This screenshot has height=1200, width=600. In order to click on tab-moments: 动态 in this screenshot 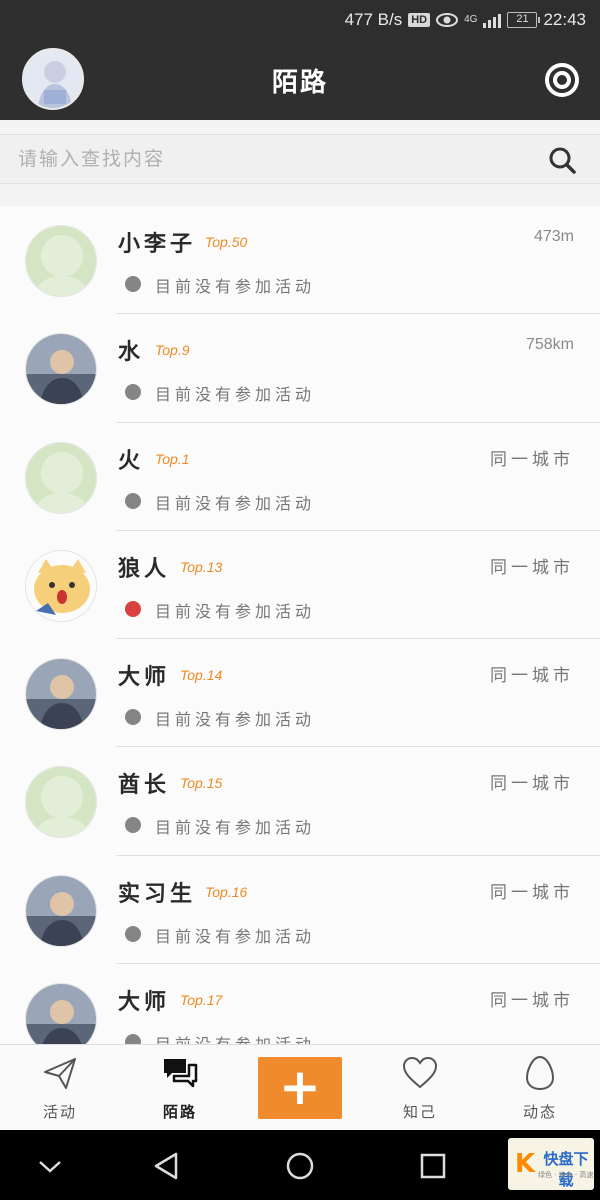, I will do `click(540, 1088)`.